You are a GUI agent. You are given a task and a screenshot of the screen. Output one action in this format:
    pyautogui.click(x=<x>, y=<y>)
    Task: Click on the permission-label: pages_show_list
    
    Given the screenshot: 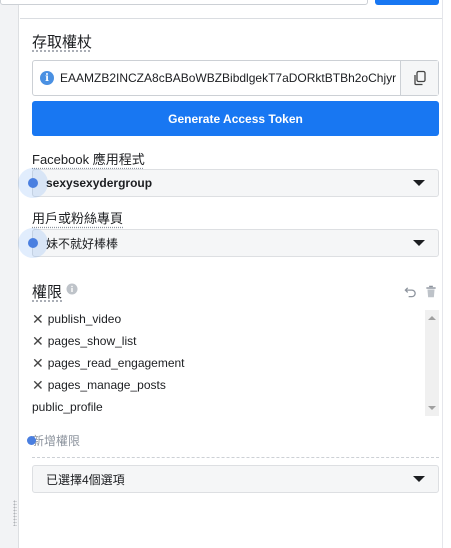 What is the action you would take?
    pyautogui.click(x=92, y=341)
    